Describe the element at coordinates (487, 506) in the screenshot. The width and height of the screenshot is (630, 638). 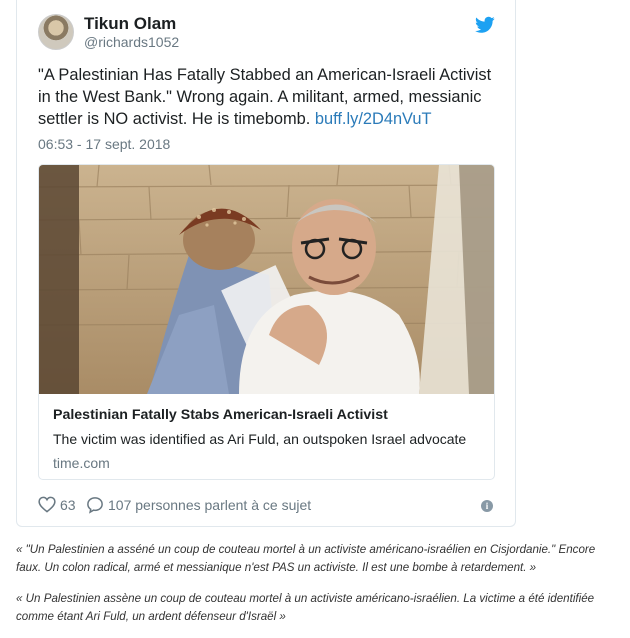
I see `info-icon: i` at that location.